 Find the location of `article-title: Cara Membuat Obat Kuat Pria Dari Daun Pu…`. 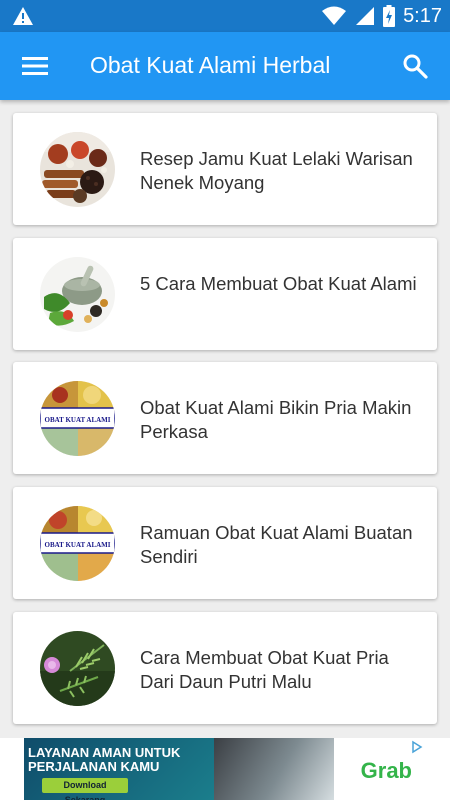

article-title: Cara Membuat Obat Kuat Pria Dari Daun Pu… is located at coordinates (264, 669).